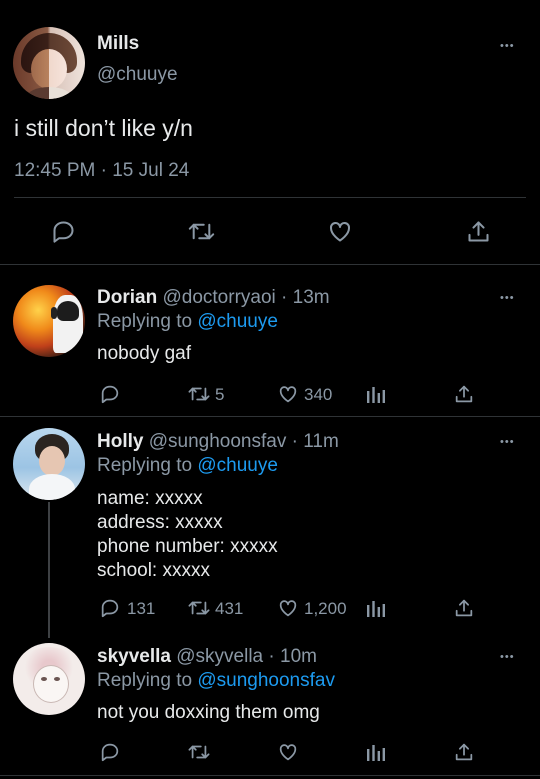 The image size is (540, 779). Describe the element at coordinates (160, 522) in the screenshot. I see `reply-text-line: address: xxxxx` at that location.